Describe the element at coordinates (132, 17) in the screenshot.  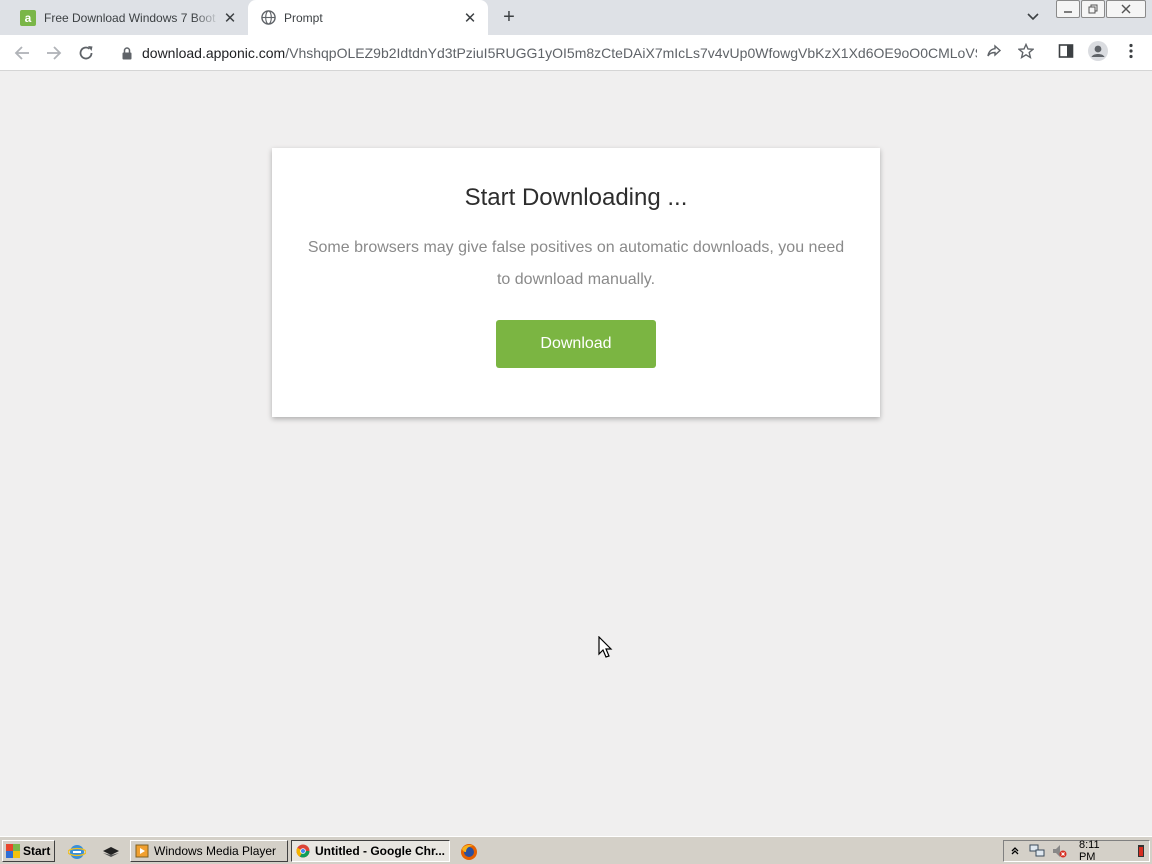
I see `tab-title: Free Download Windows 7 Boot Updater` at that location.